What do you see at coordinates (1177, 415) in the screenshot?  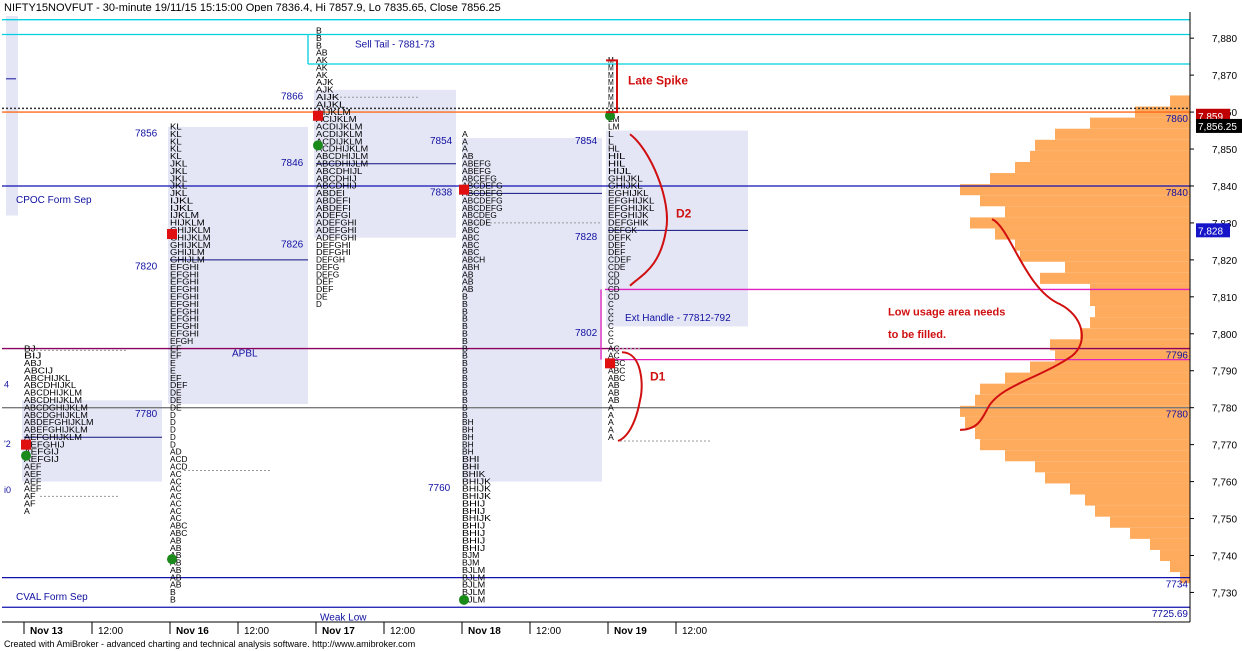 I see `reference-line-label: 7780` at bounding box center [1177, 415].